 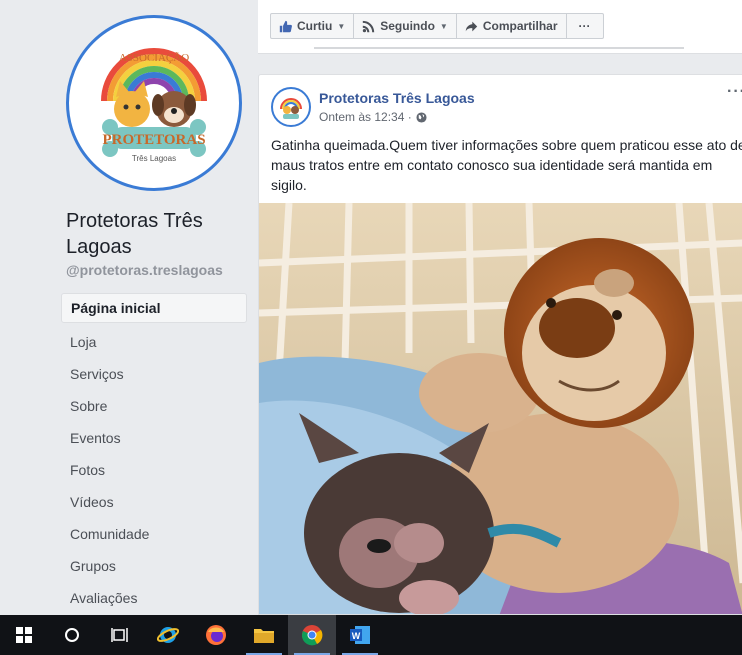 What do you see at coordinates (72, 635) in the screenshot?
I see `search-icon` at bounding box center [72, 635].